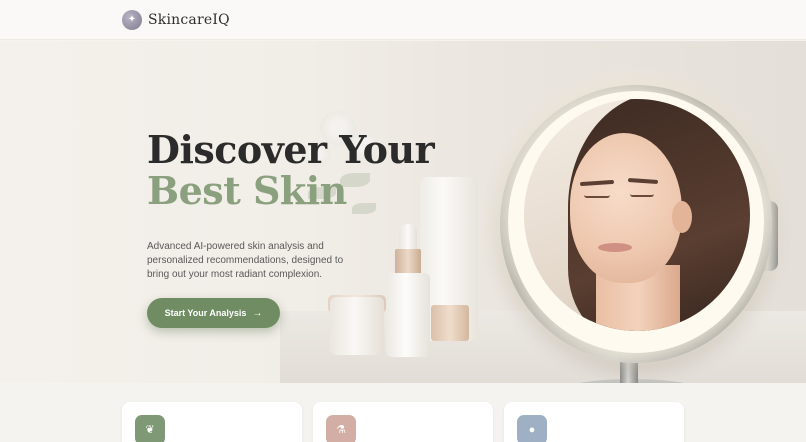  I want to click on serum-neck, so click(408, 262).